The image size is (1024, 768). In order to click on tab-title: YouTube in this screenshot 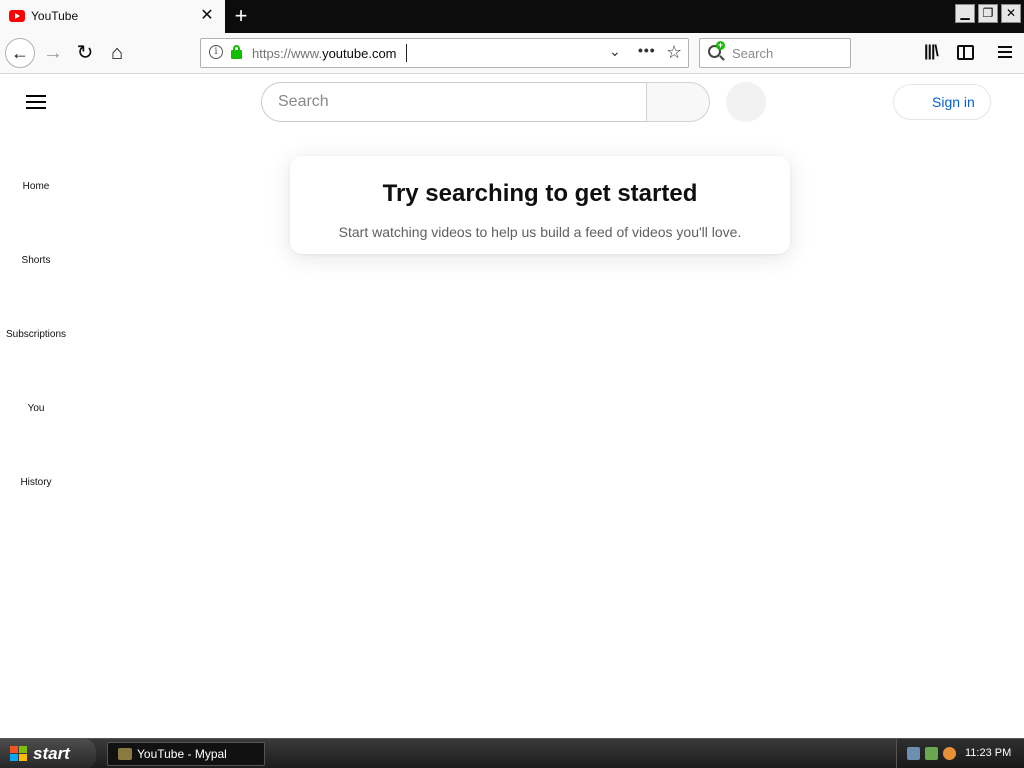, I will do `click(55, 16)`.